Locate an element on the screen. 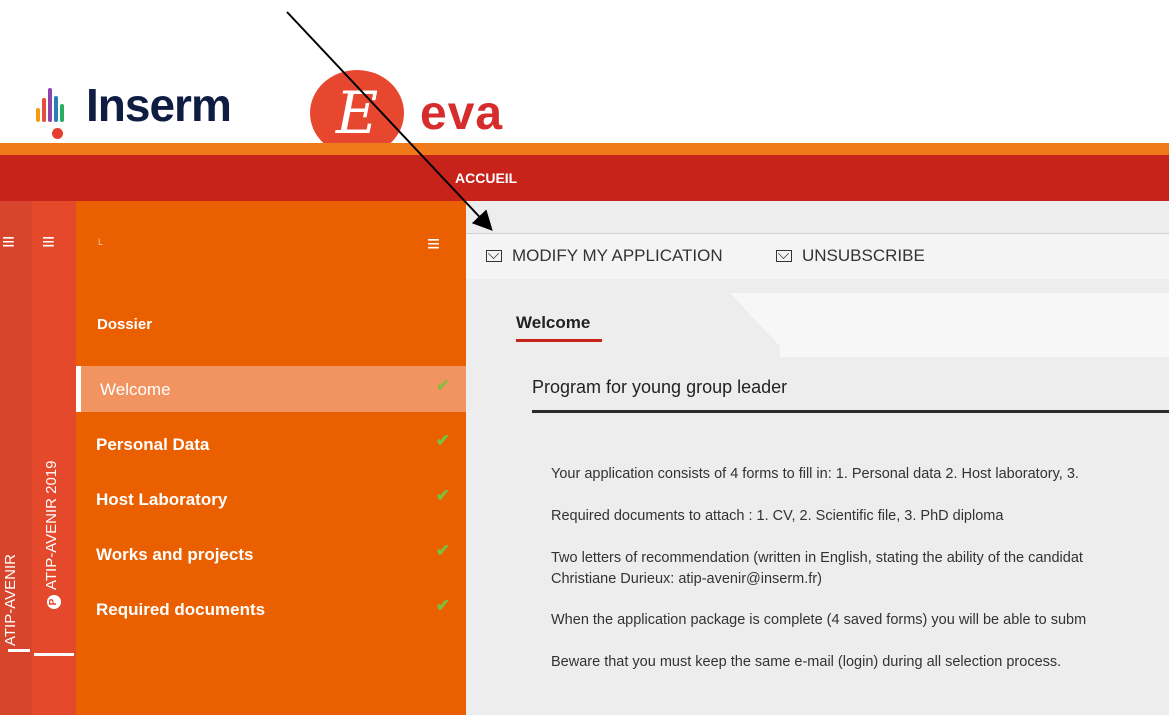 This screenshot has height=715, width=1169. rail-2-label: P ATIP-AVENIR 2019 is located at coordinates (52, 534).